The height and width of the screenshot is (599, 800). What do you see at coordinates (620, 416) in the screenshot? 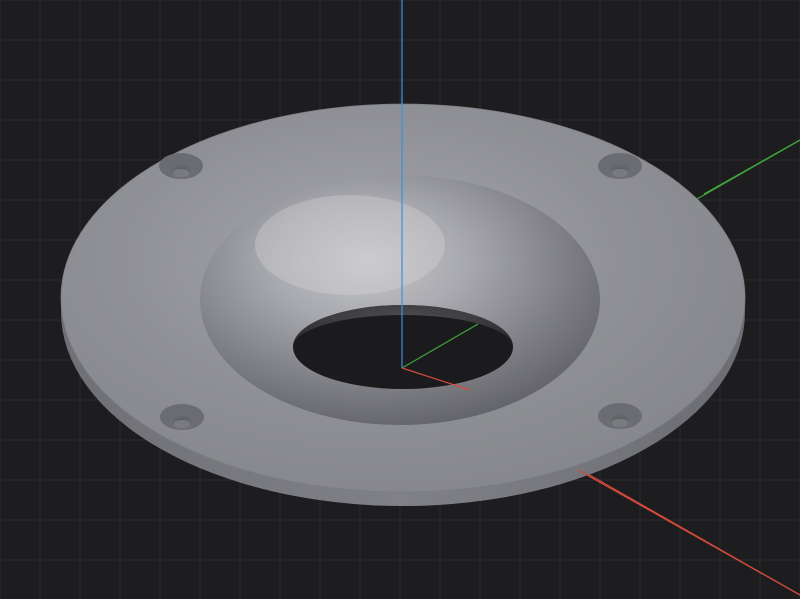
I see `mounting-hole-bottom-right` at bounding box center [620, 416].